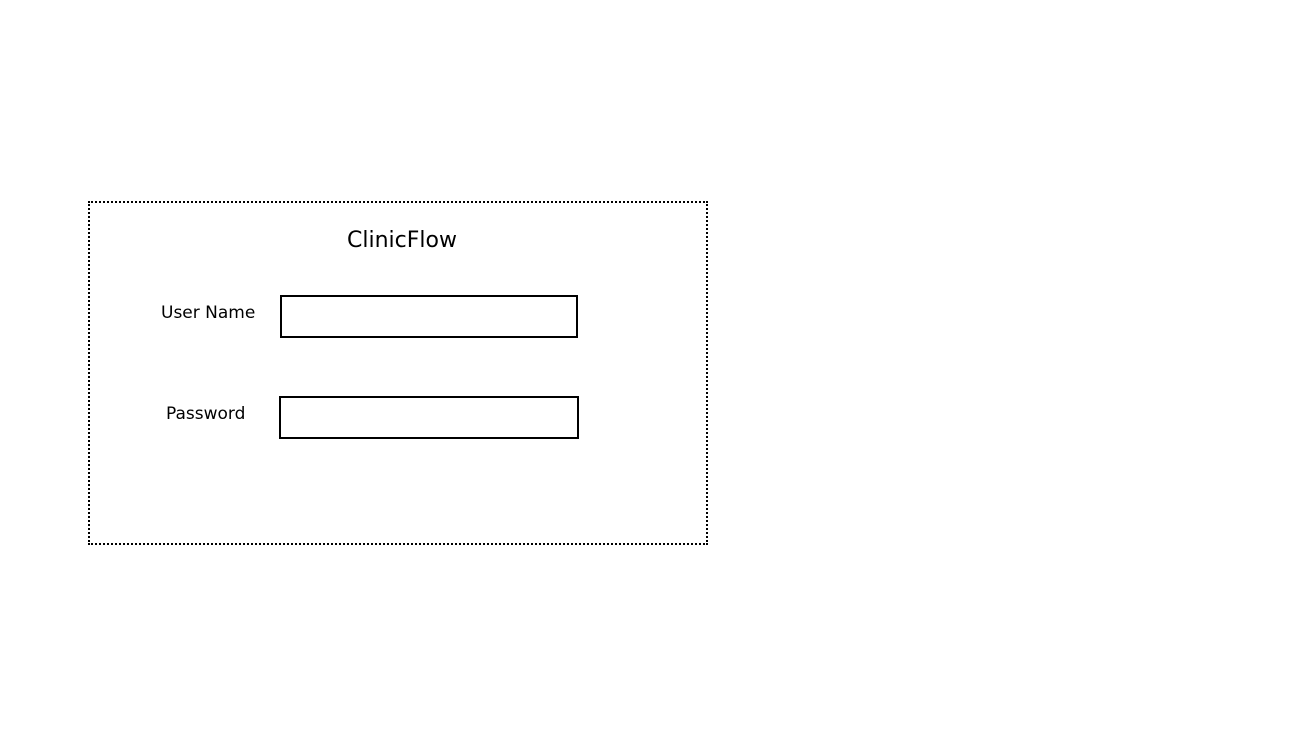 The height and width of the screenshot is (747, 1295). I want to click on password-input, so click(429, 417).